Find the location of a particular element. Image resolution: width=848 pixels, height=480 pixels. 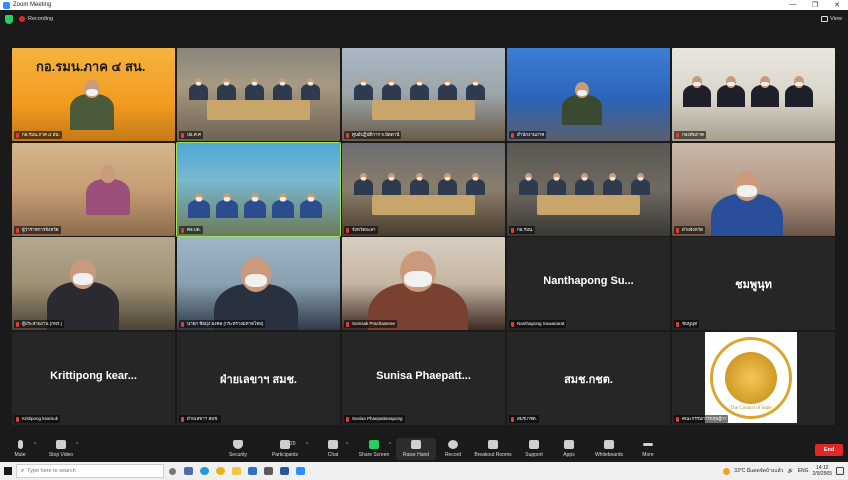

participant-name-tag: สำนักงานภาค is located at coordinates (528, 135).